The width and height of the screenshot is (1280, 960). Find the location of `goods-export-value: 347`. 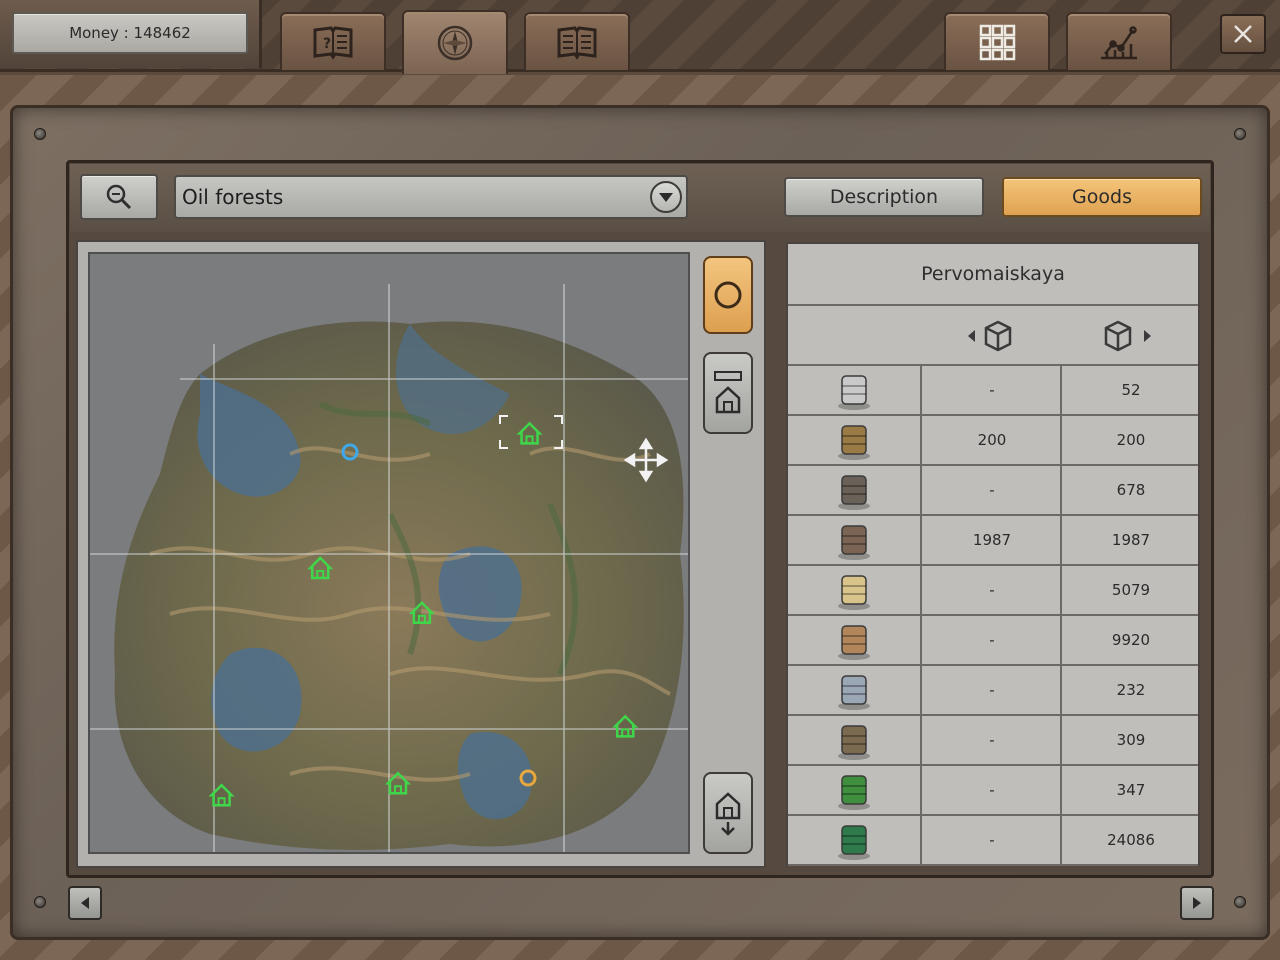

goods-export-value: 347 is located at coordinates (1131, 790).